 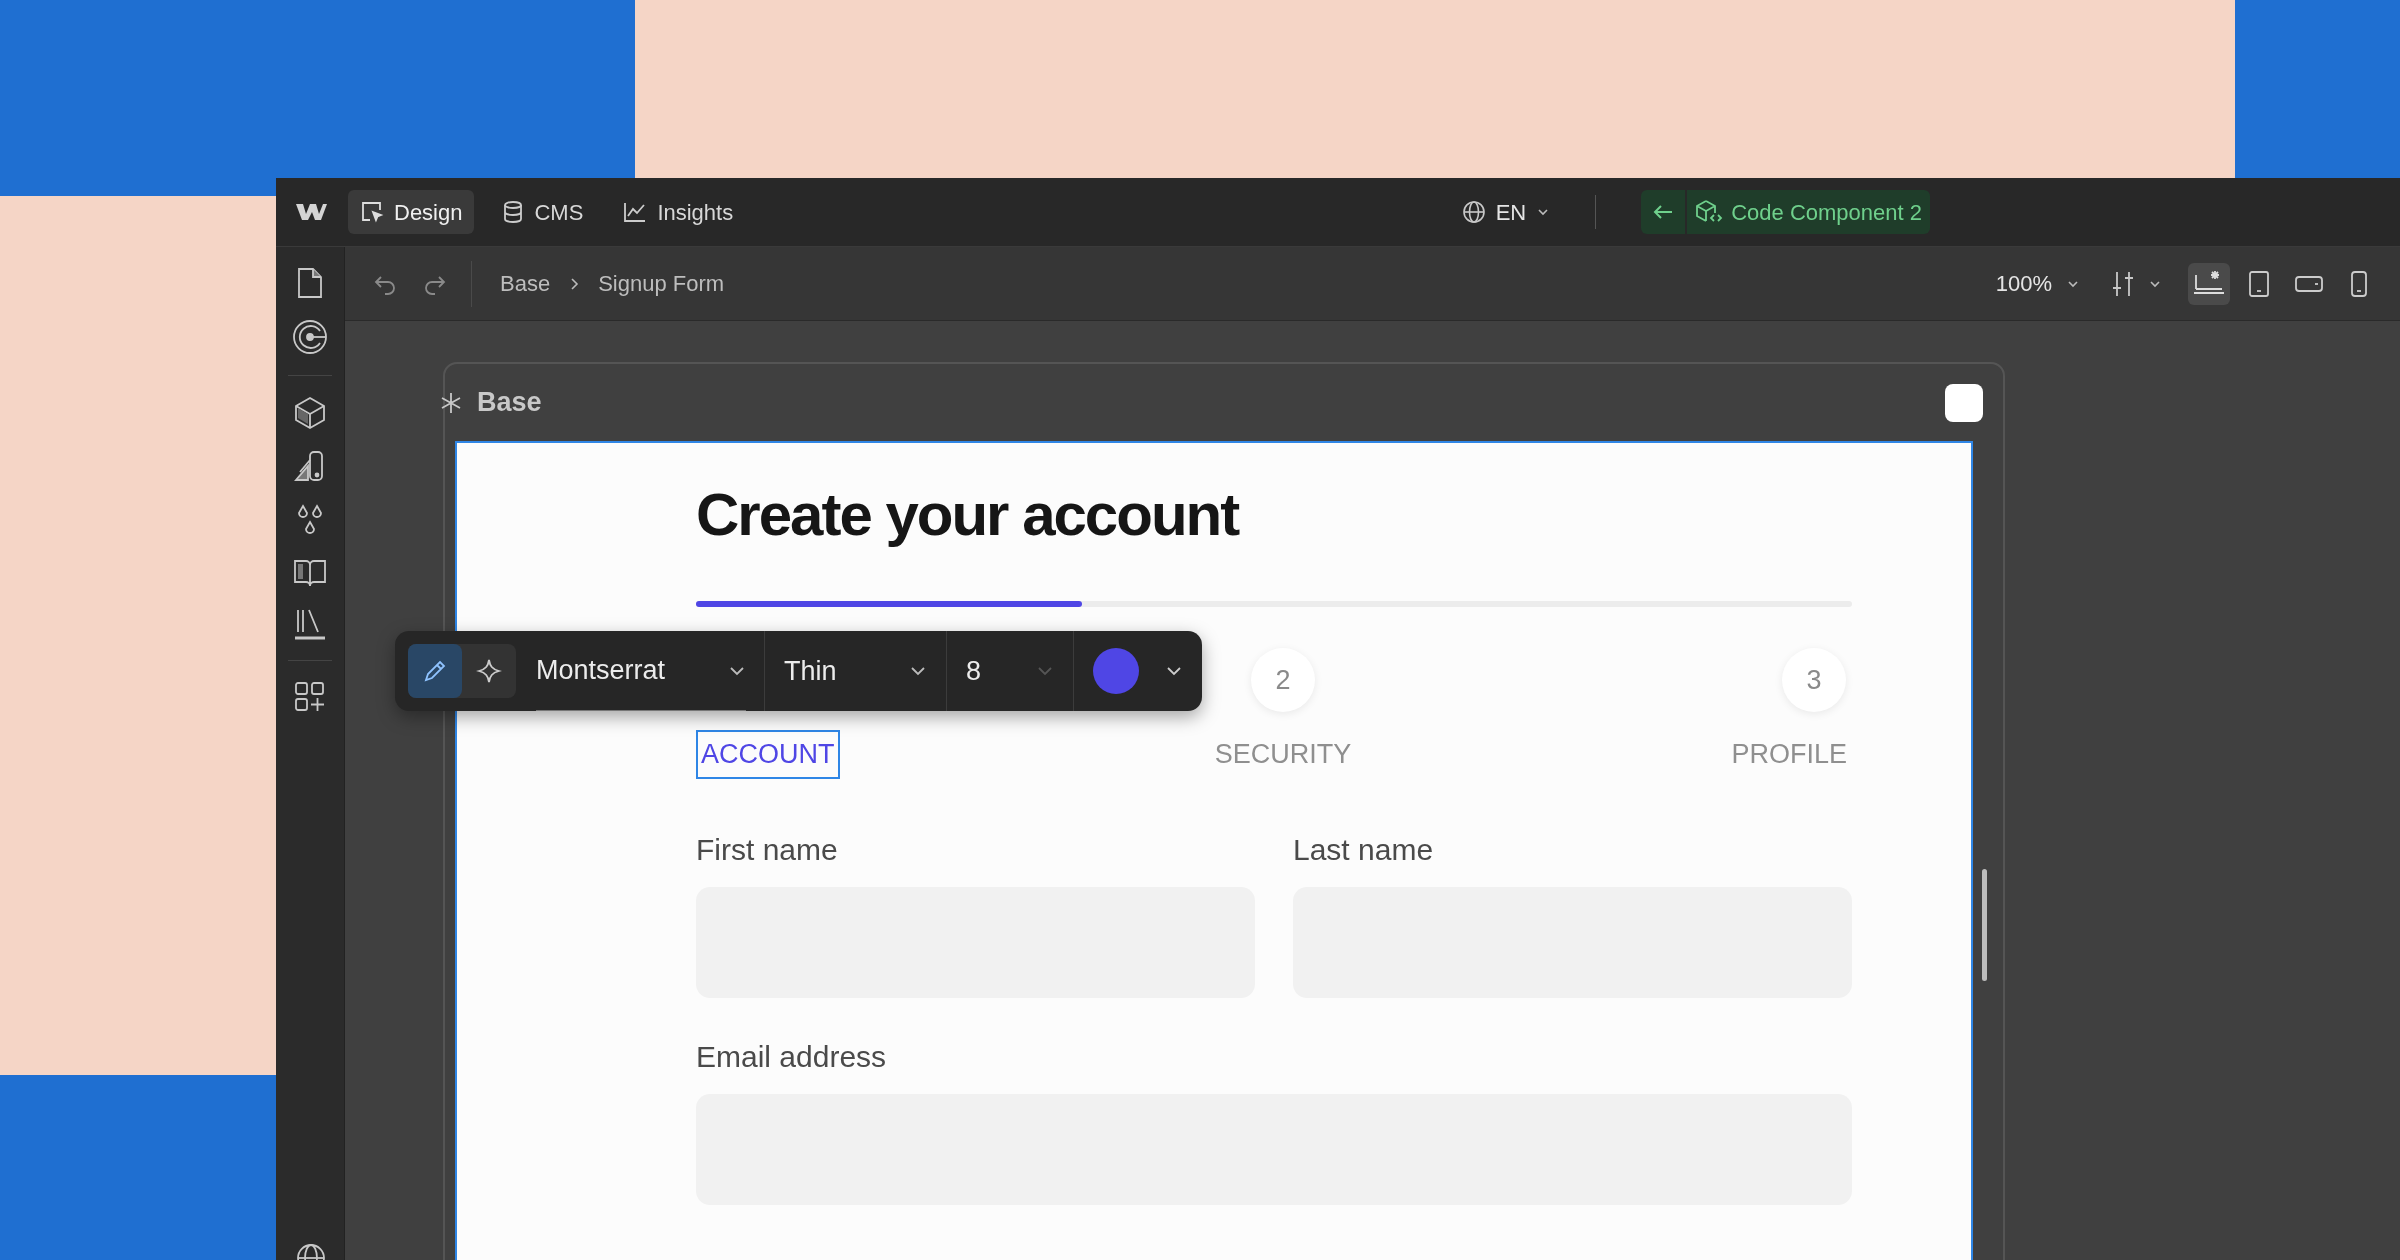 What do you see at coordinates (768, 754) in the screenshot?
I see `step-label: ACCOUNT` at bounding box center [768, 754].